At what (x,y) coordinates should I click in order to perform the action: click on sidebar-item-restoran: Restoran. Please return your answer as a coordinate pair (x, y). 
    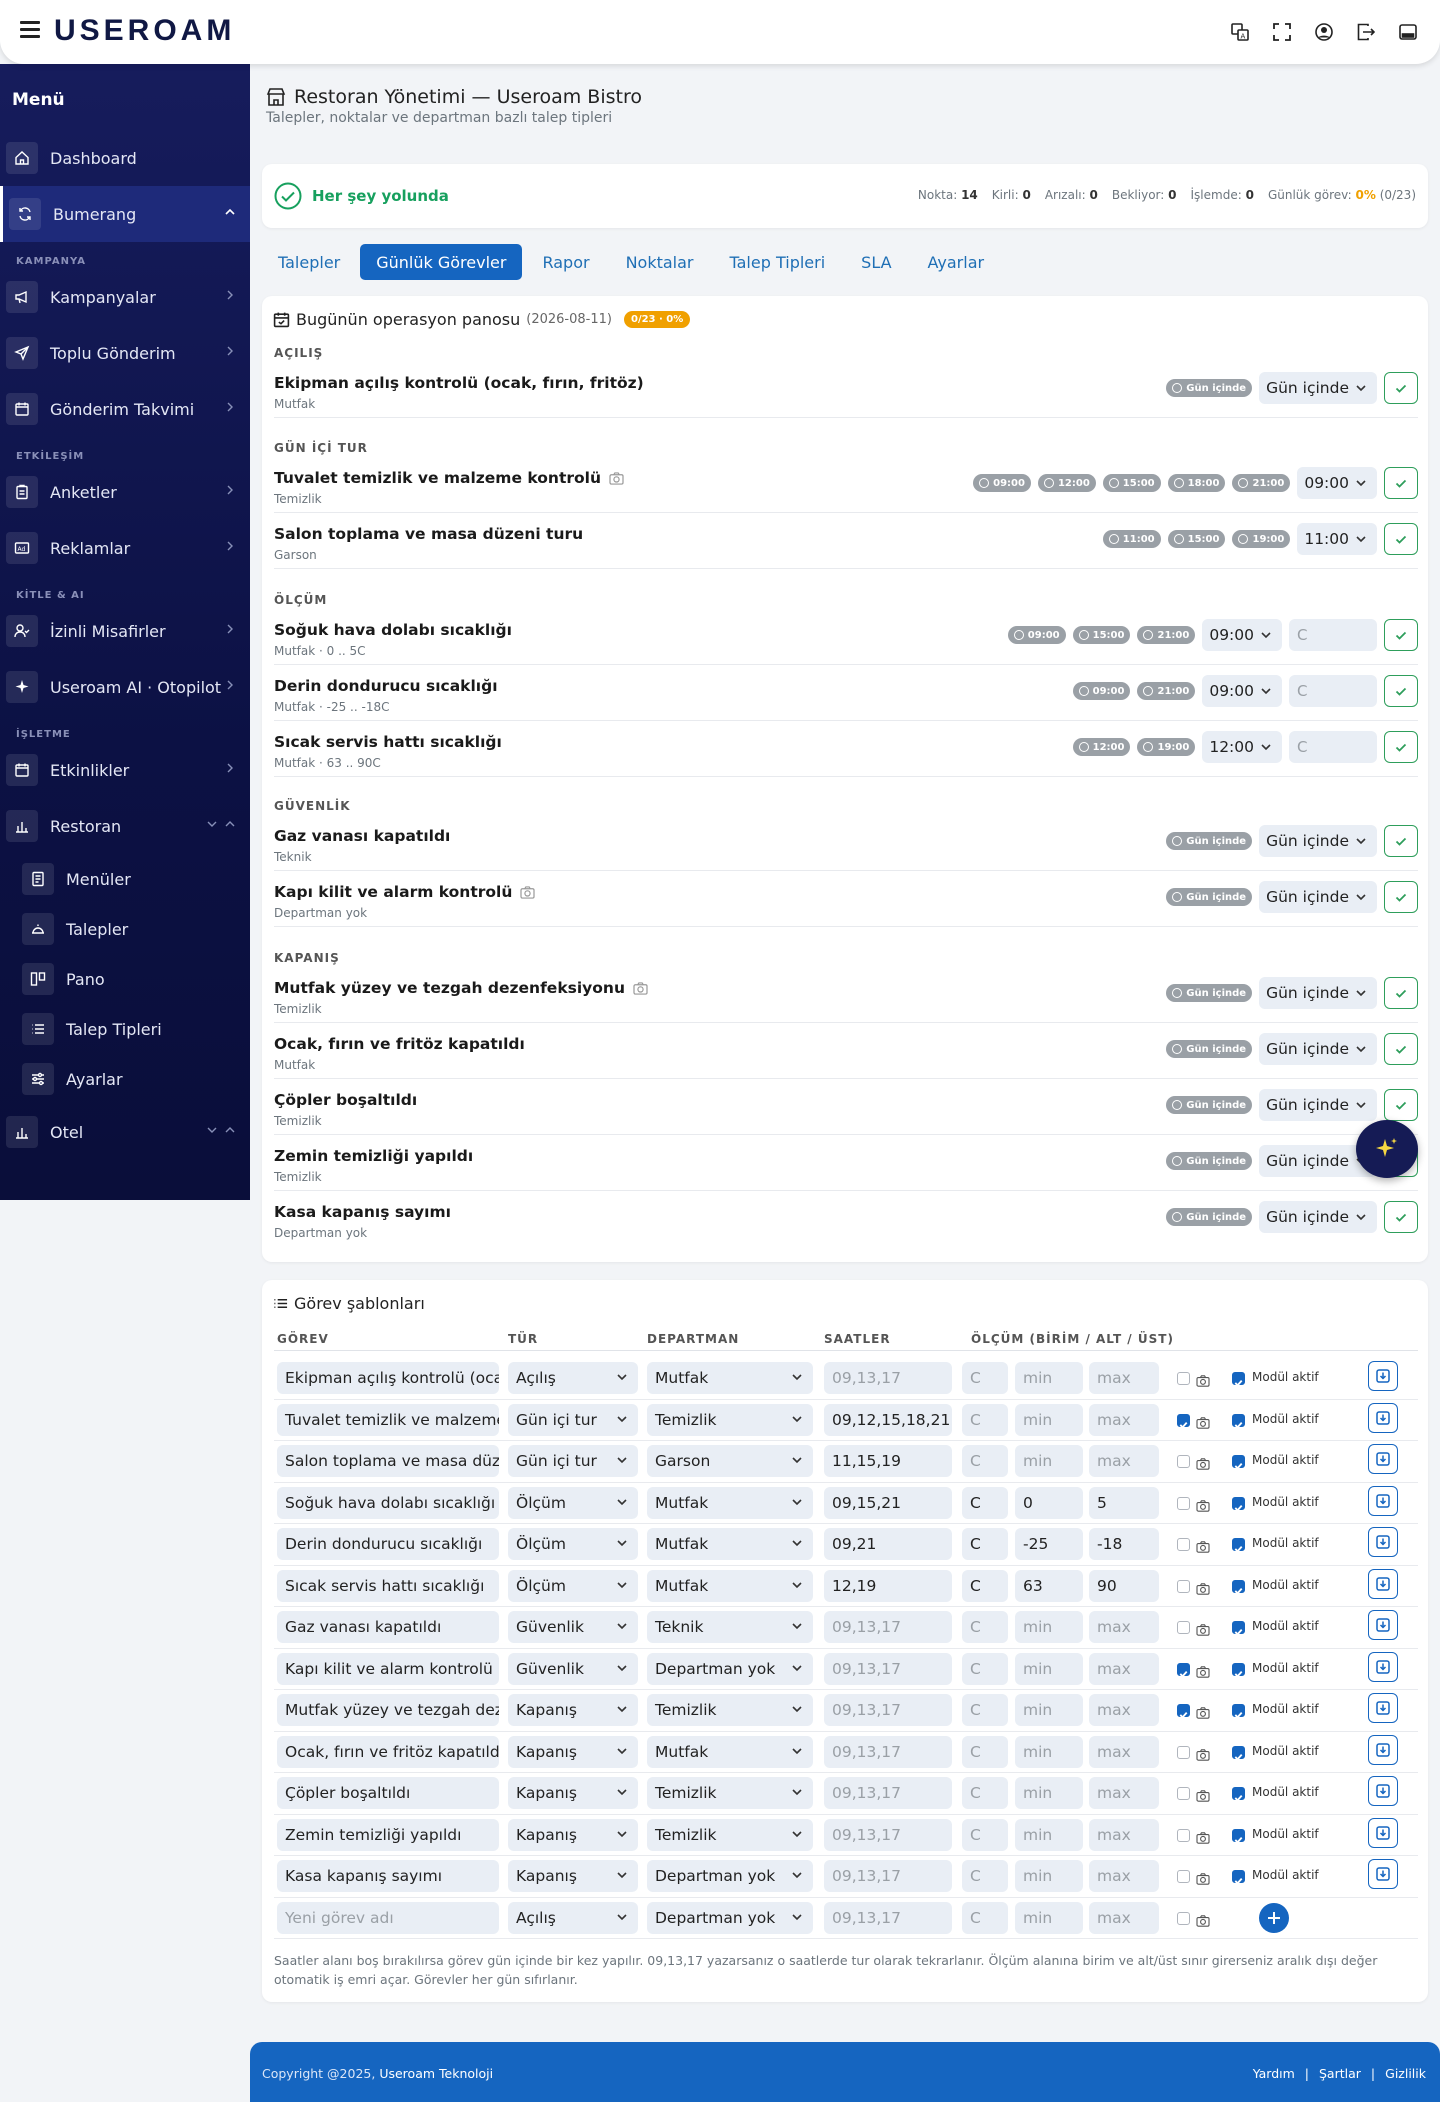
    Looking at the image, I should click on (125, 826).